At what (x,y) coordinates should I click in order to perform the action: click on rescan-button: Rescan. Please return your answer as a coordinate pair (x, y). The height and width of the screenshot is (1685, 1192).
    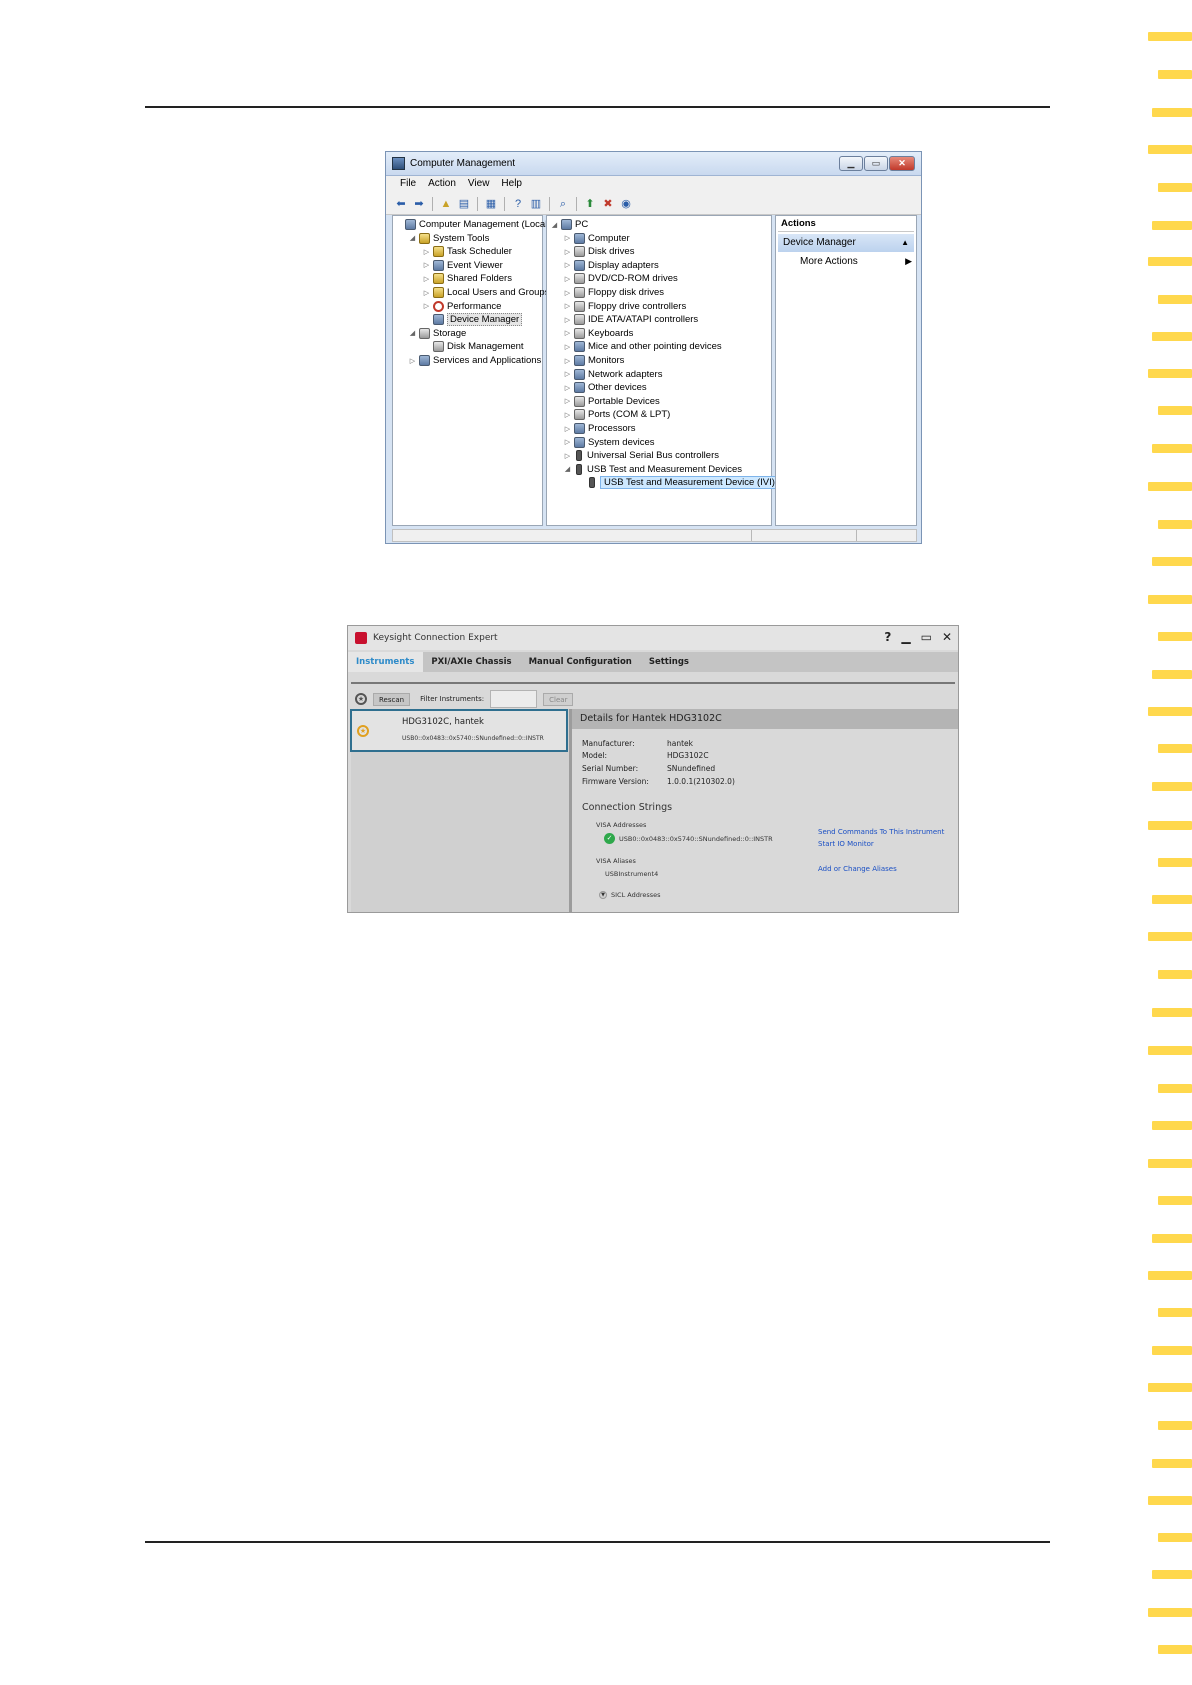
    Looking at the image, I should click on (392, 699).